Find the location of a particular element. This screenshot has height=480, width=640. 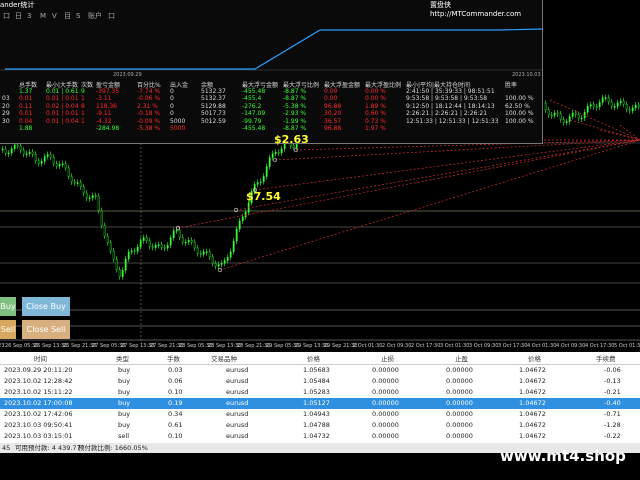

order-cell-time: 2023.09.29 20:11:20 is located at coordinates (38, 370).